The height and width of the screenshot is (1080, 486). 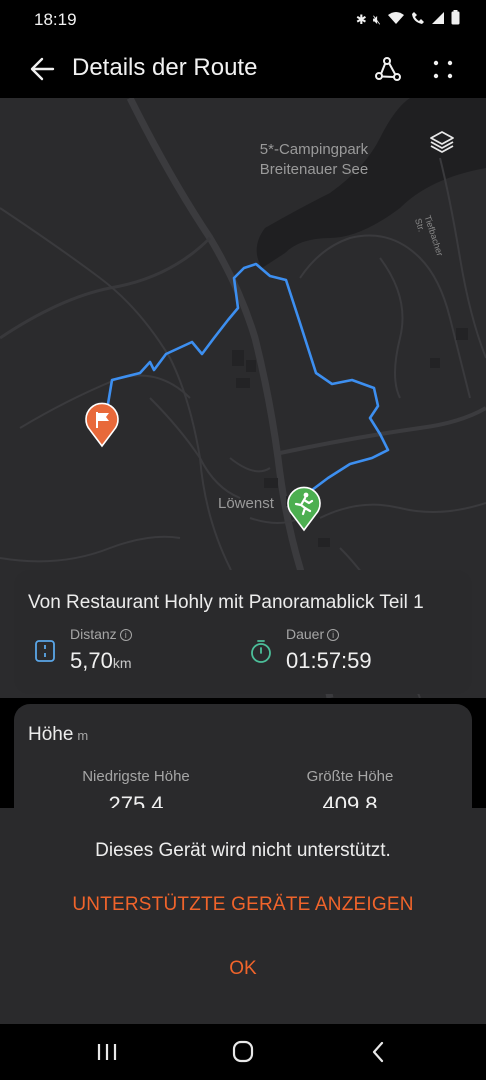 I want to click on highest-value: 409,8, so click(x=350, y=800).